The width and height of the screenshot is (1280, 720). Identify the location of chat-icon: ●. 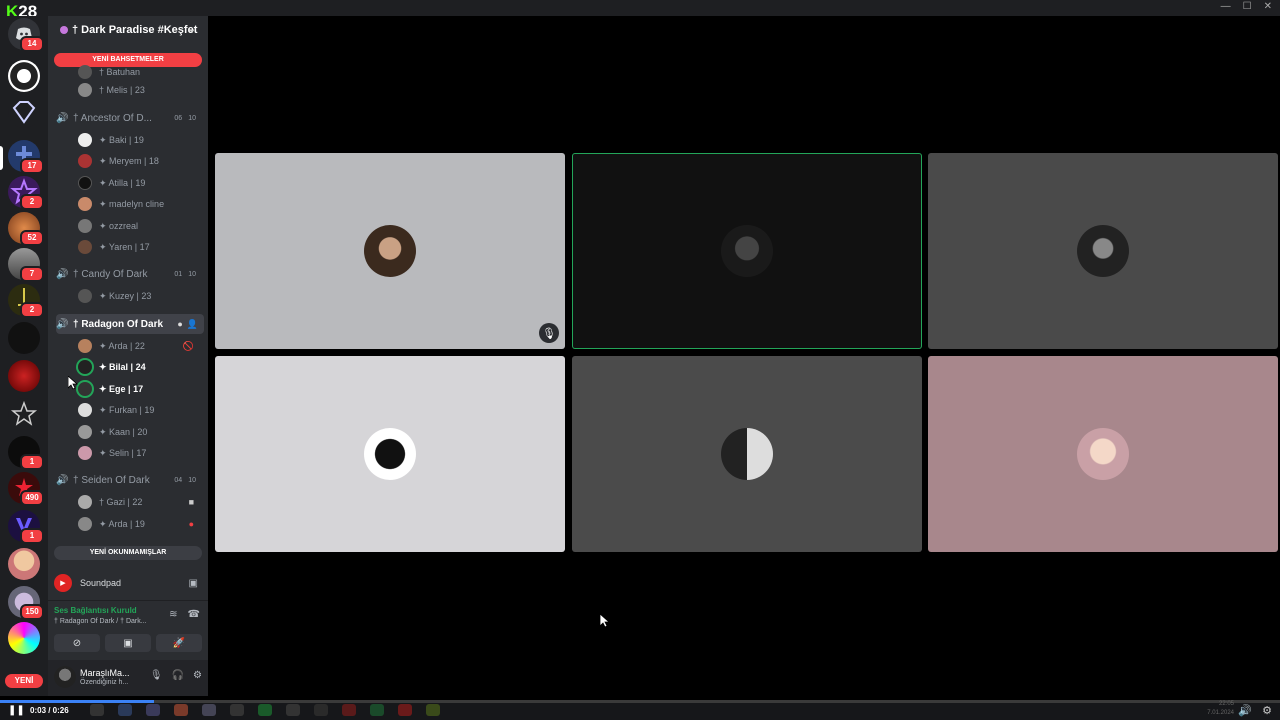
(179, 324).